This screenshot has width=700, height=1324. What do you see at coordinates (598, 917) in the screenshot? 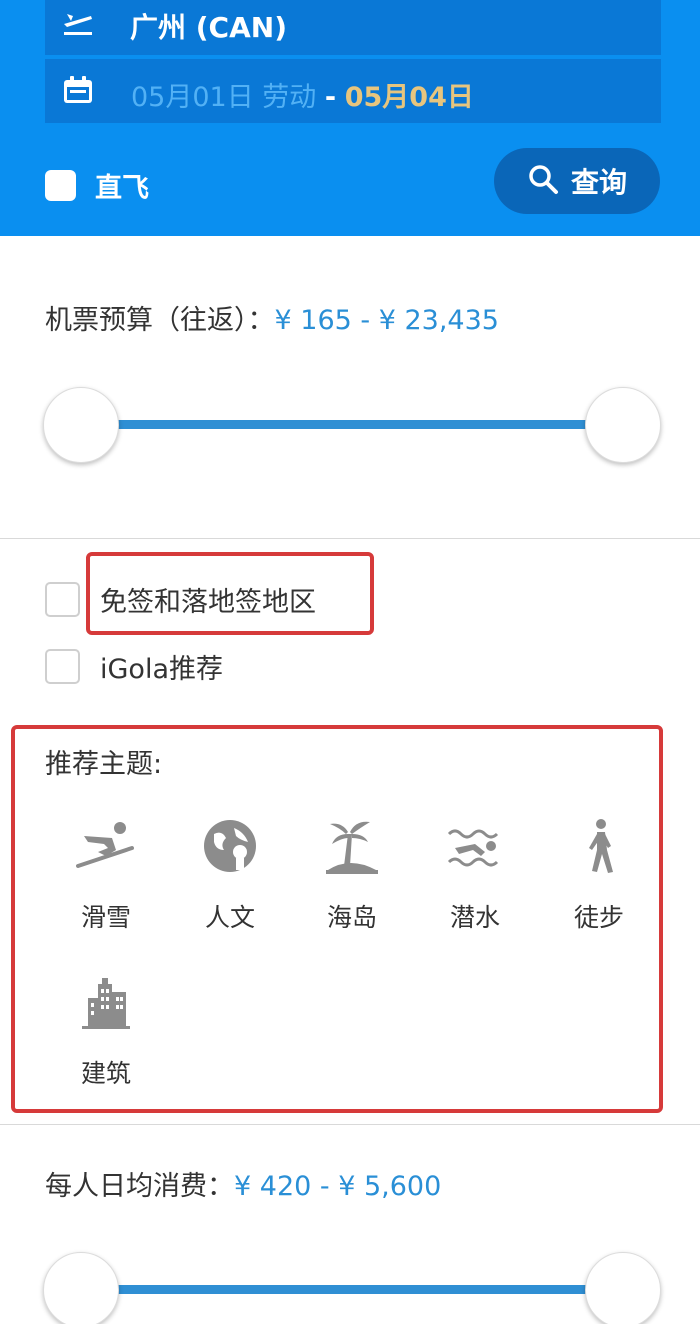
I see `theme-hiking-label: 徒步` at bounding box center [598, 917].